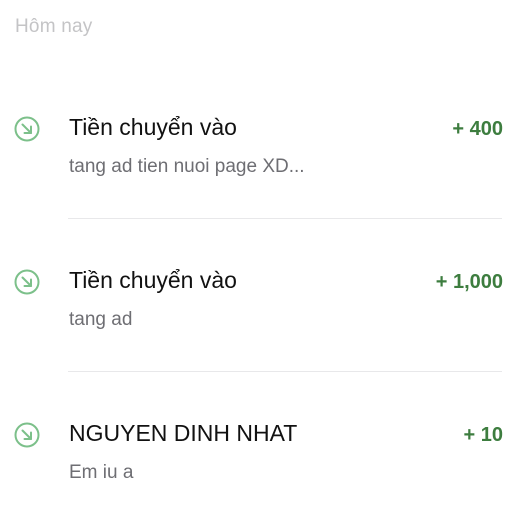  Describe the element at coordinates (101, 472) in the screenshot. I see `transaction-description: Em iu a` at that location.